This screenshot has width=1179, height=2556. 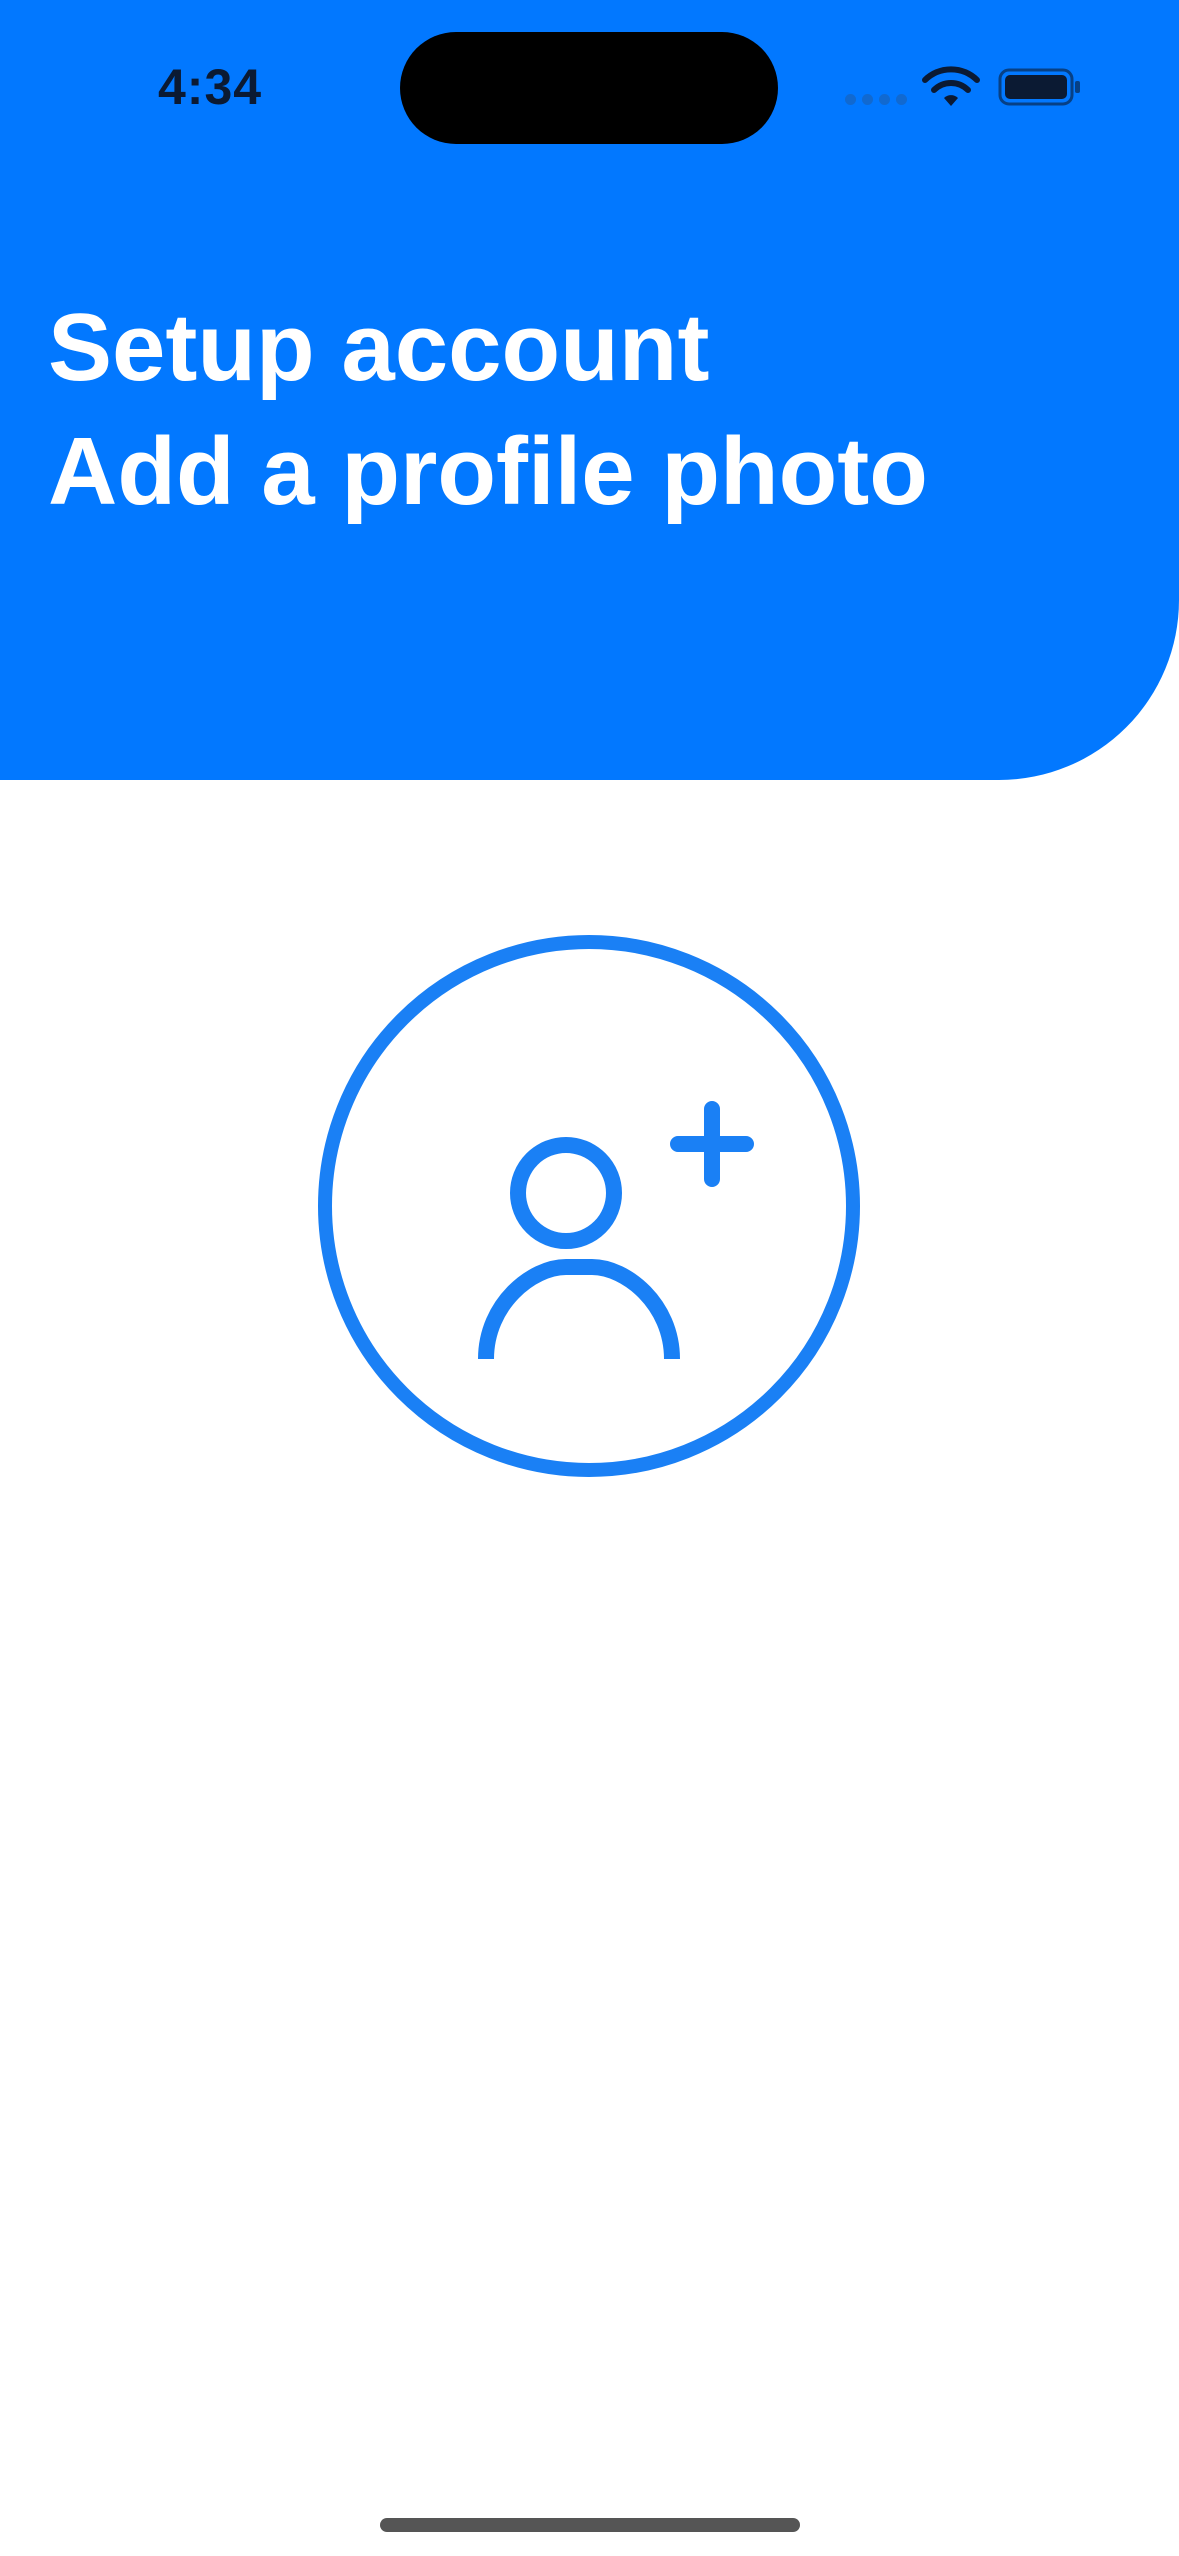 What do you see at coordinates (951, 86) in the screenshot?
I see `wifi-icon` at bounding box center [951, 86].